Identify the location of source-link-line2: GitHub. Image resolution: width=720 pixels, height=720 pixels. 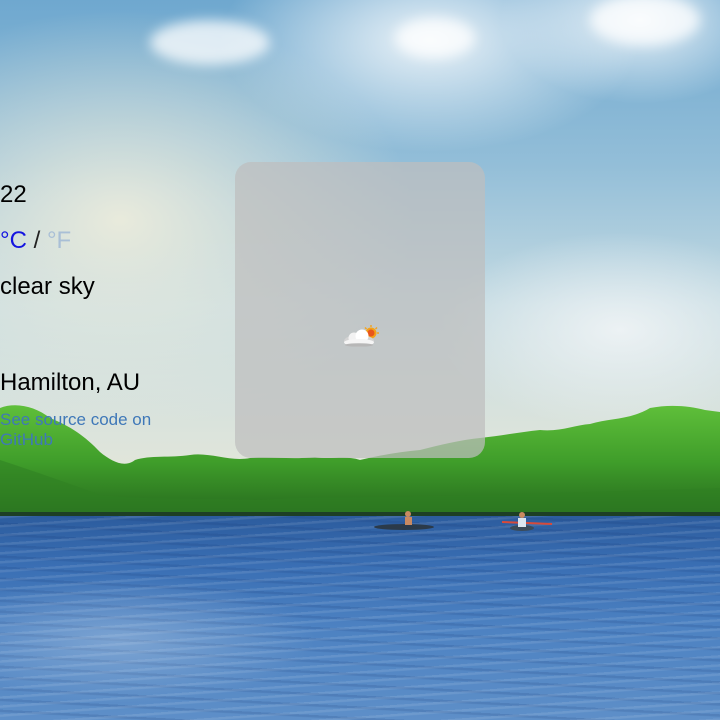
(26, 439).